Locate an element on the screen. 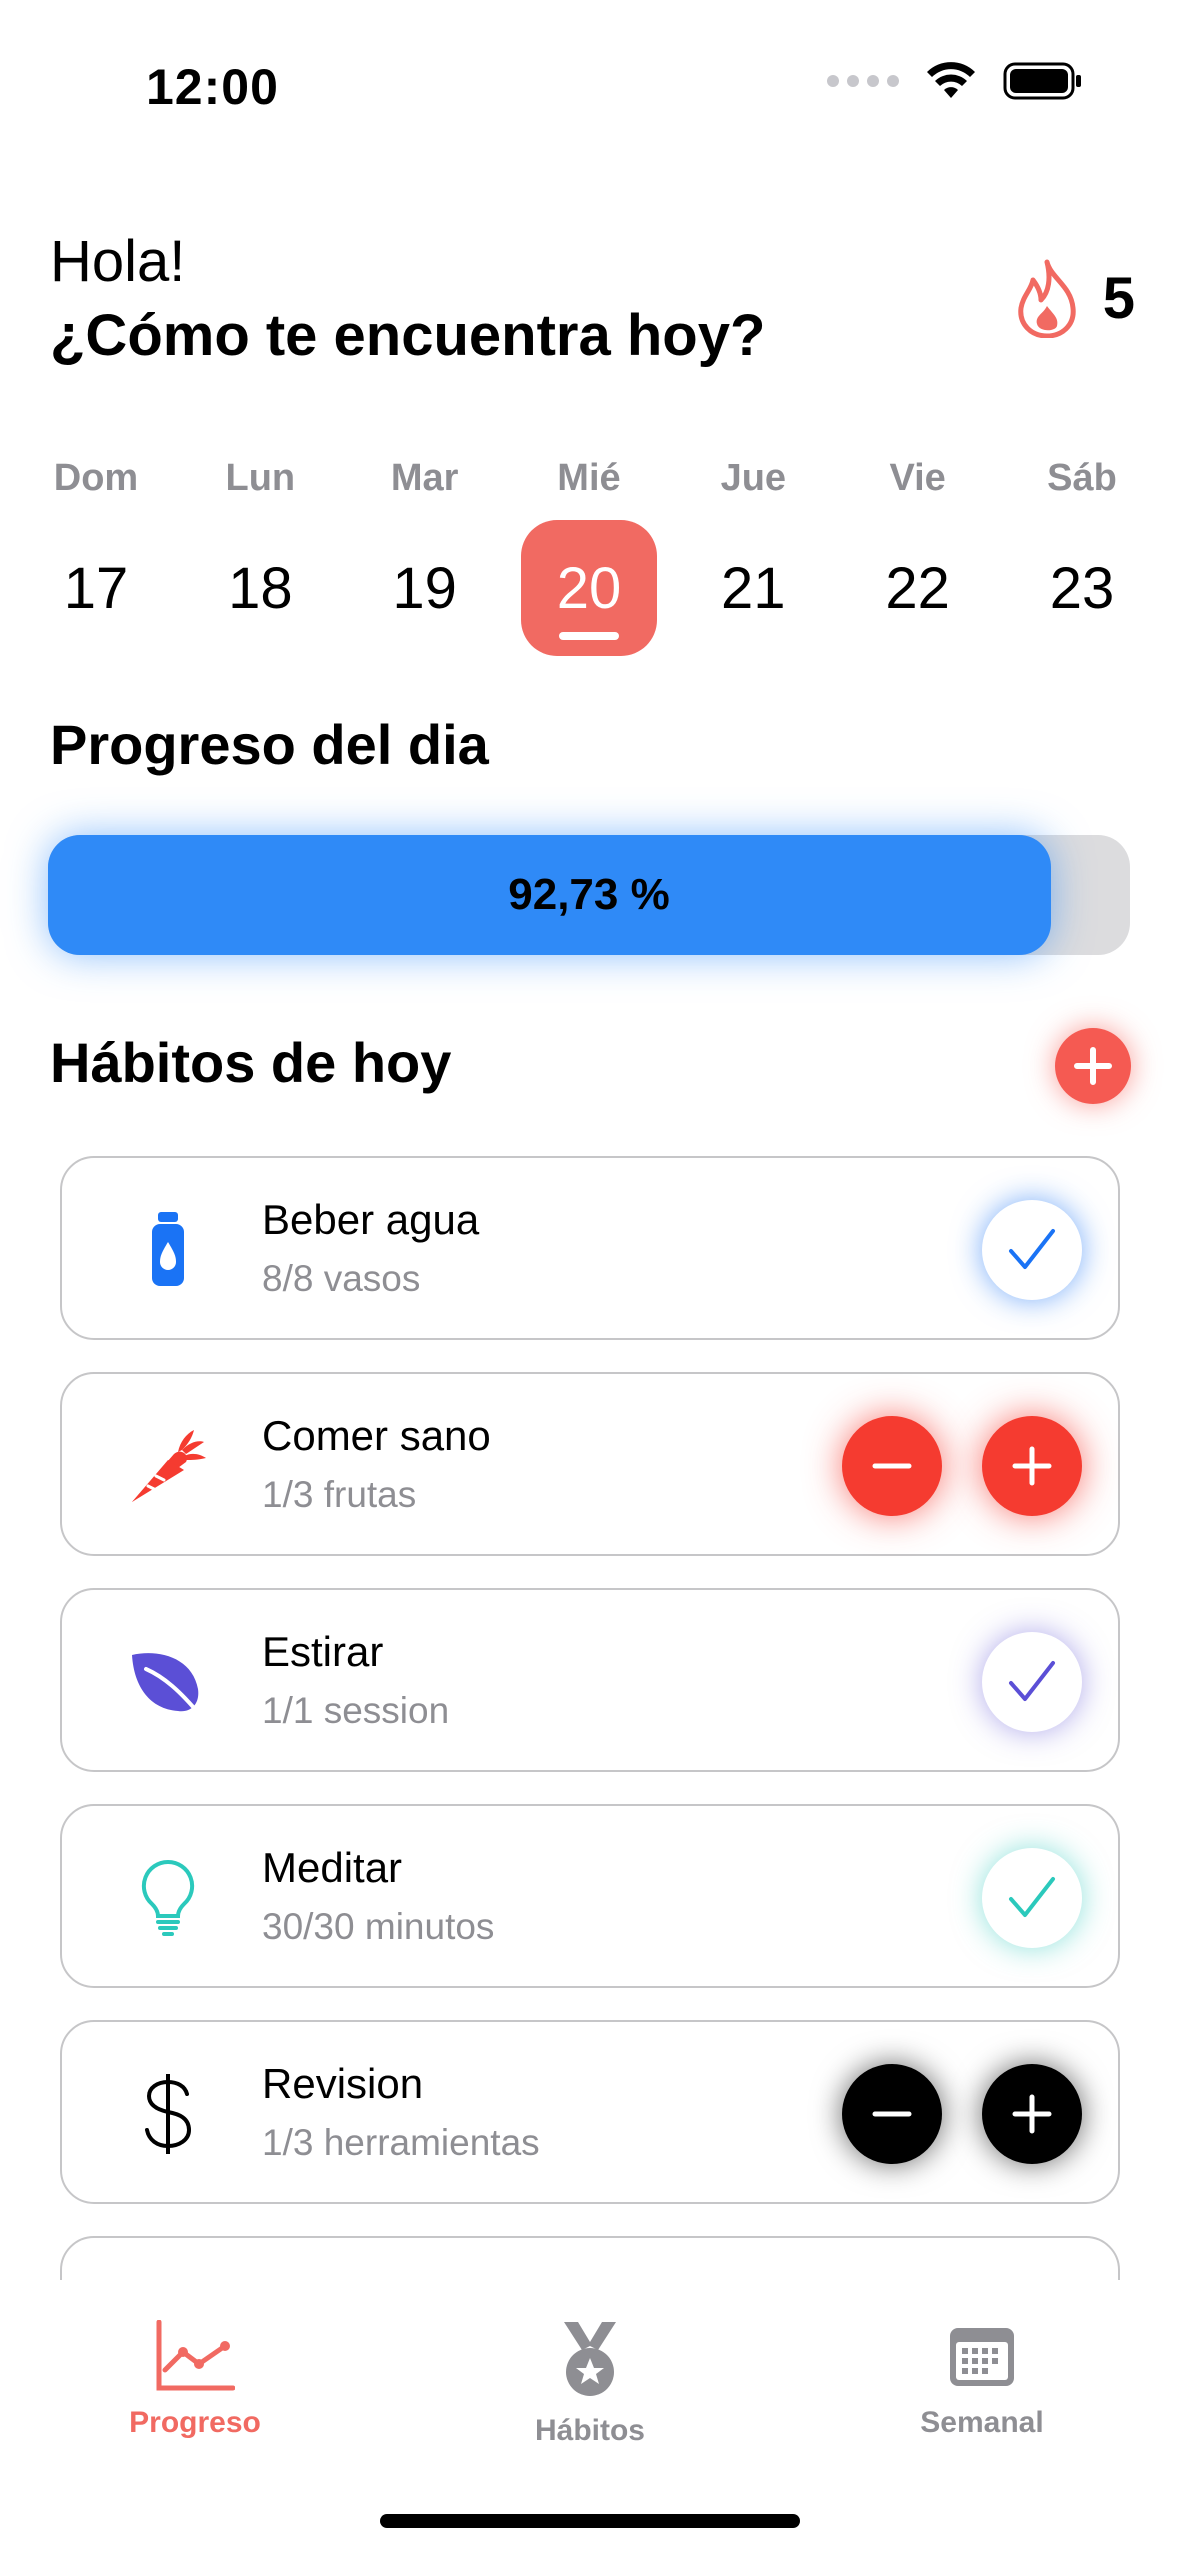 This screenshot has width=1179, height=2556. day-number: 22 is located at coordinates (917, 588).